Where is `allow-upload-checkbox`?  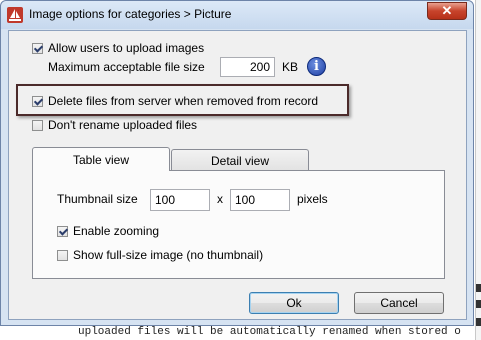
allow-upload-checkbox is located at coordinates (37, 48).